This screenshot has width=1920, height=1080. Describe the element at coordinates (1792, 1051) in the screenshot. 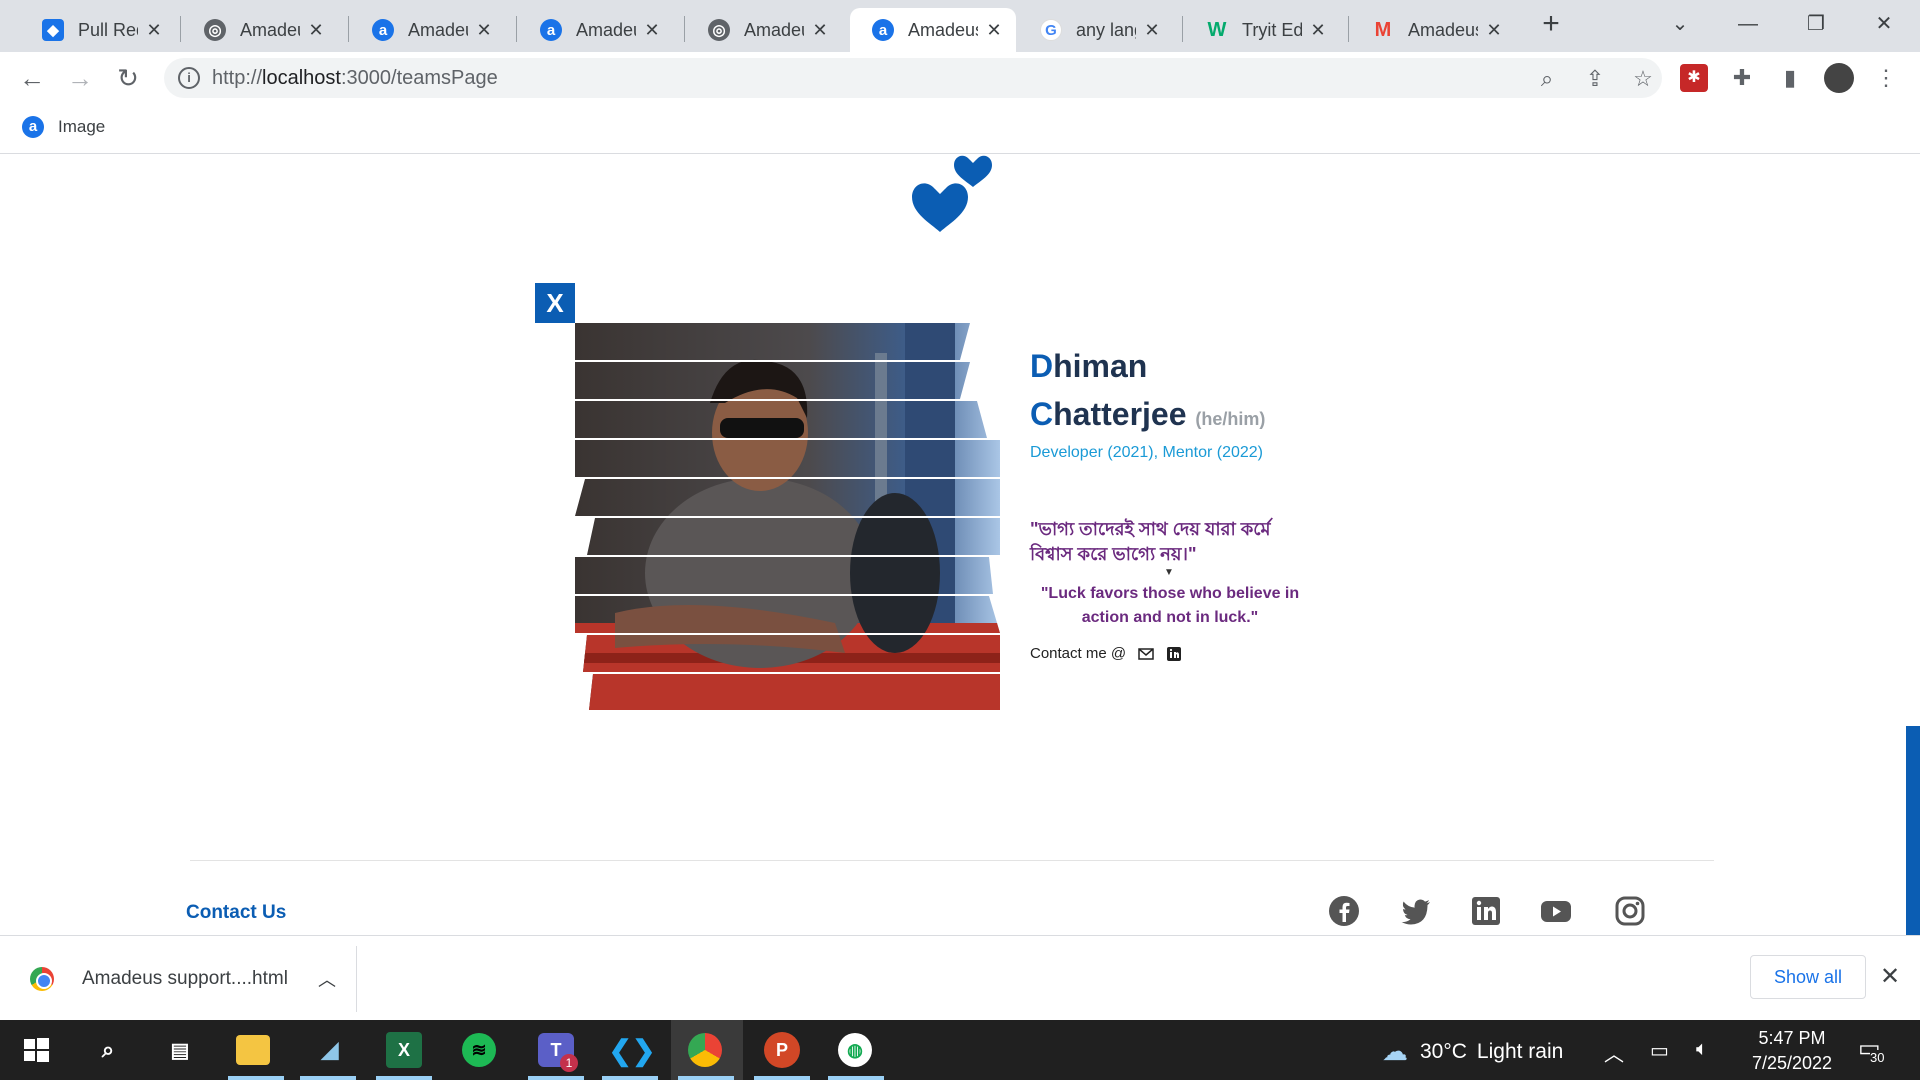

I see `system-clock: 5:47 PM 7/25/2022` at that location.